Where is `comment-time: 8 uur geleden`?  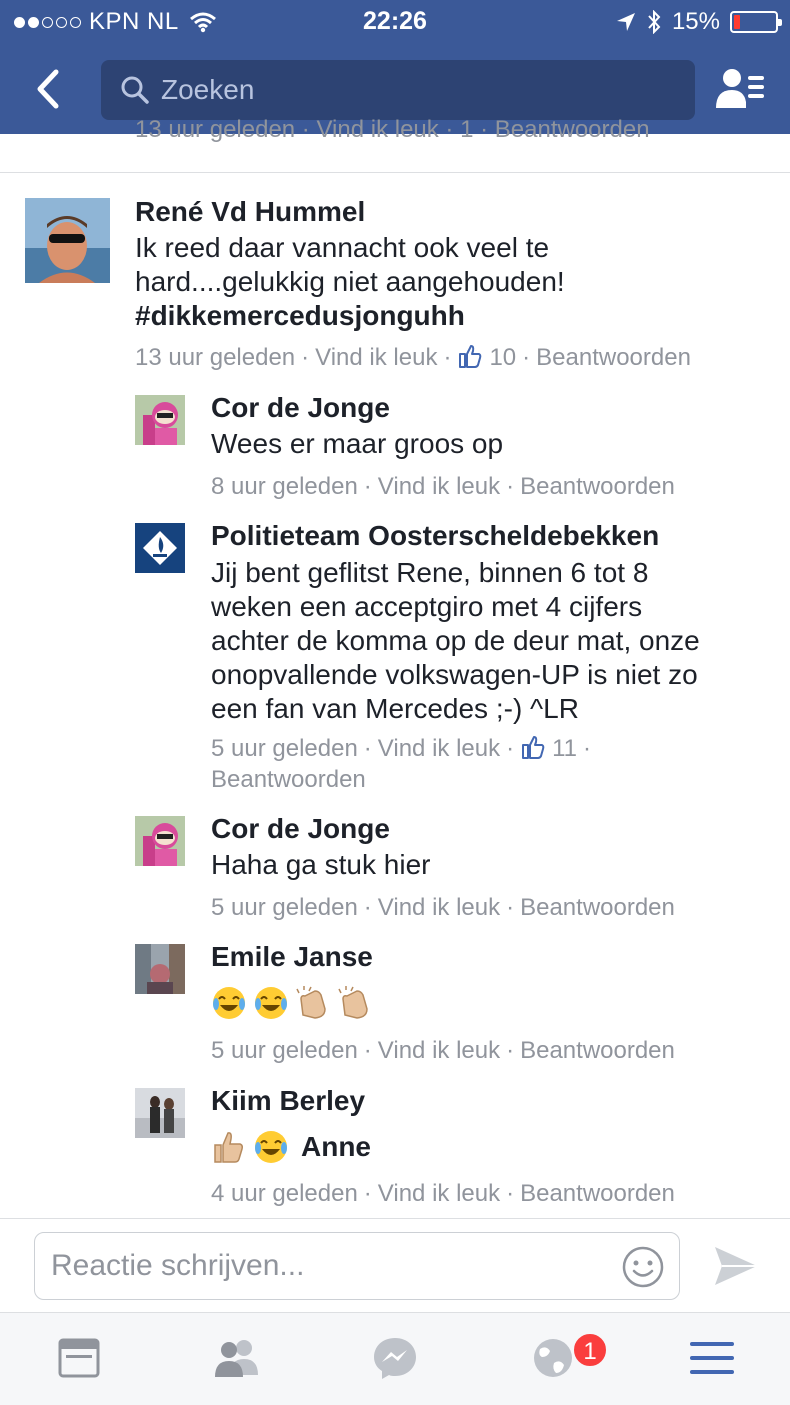 comment-time: 8 uur geleden is located at coordinates (284, 486).